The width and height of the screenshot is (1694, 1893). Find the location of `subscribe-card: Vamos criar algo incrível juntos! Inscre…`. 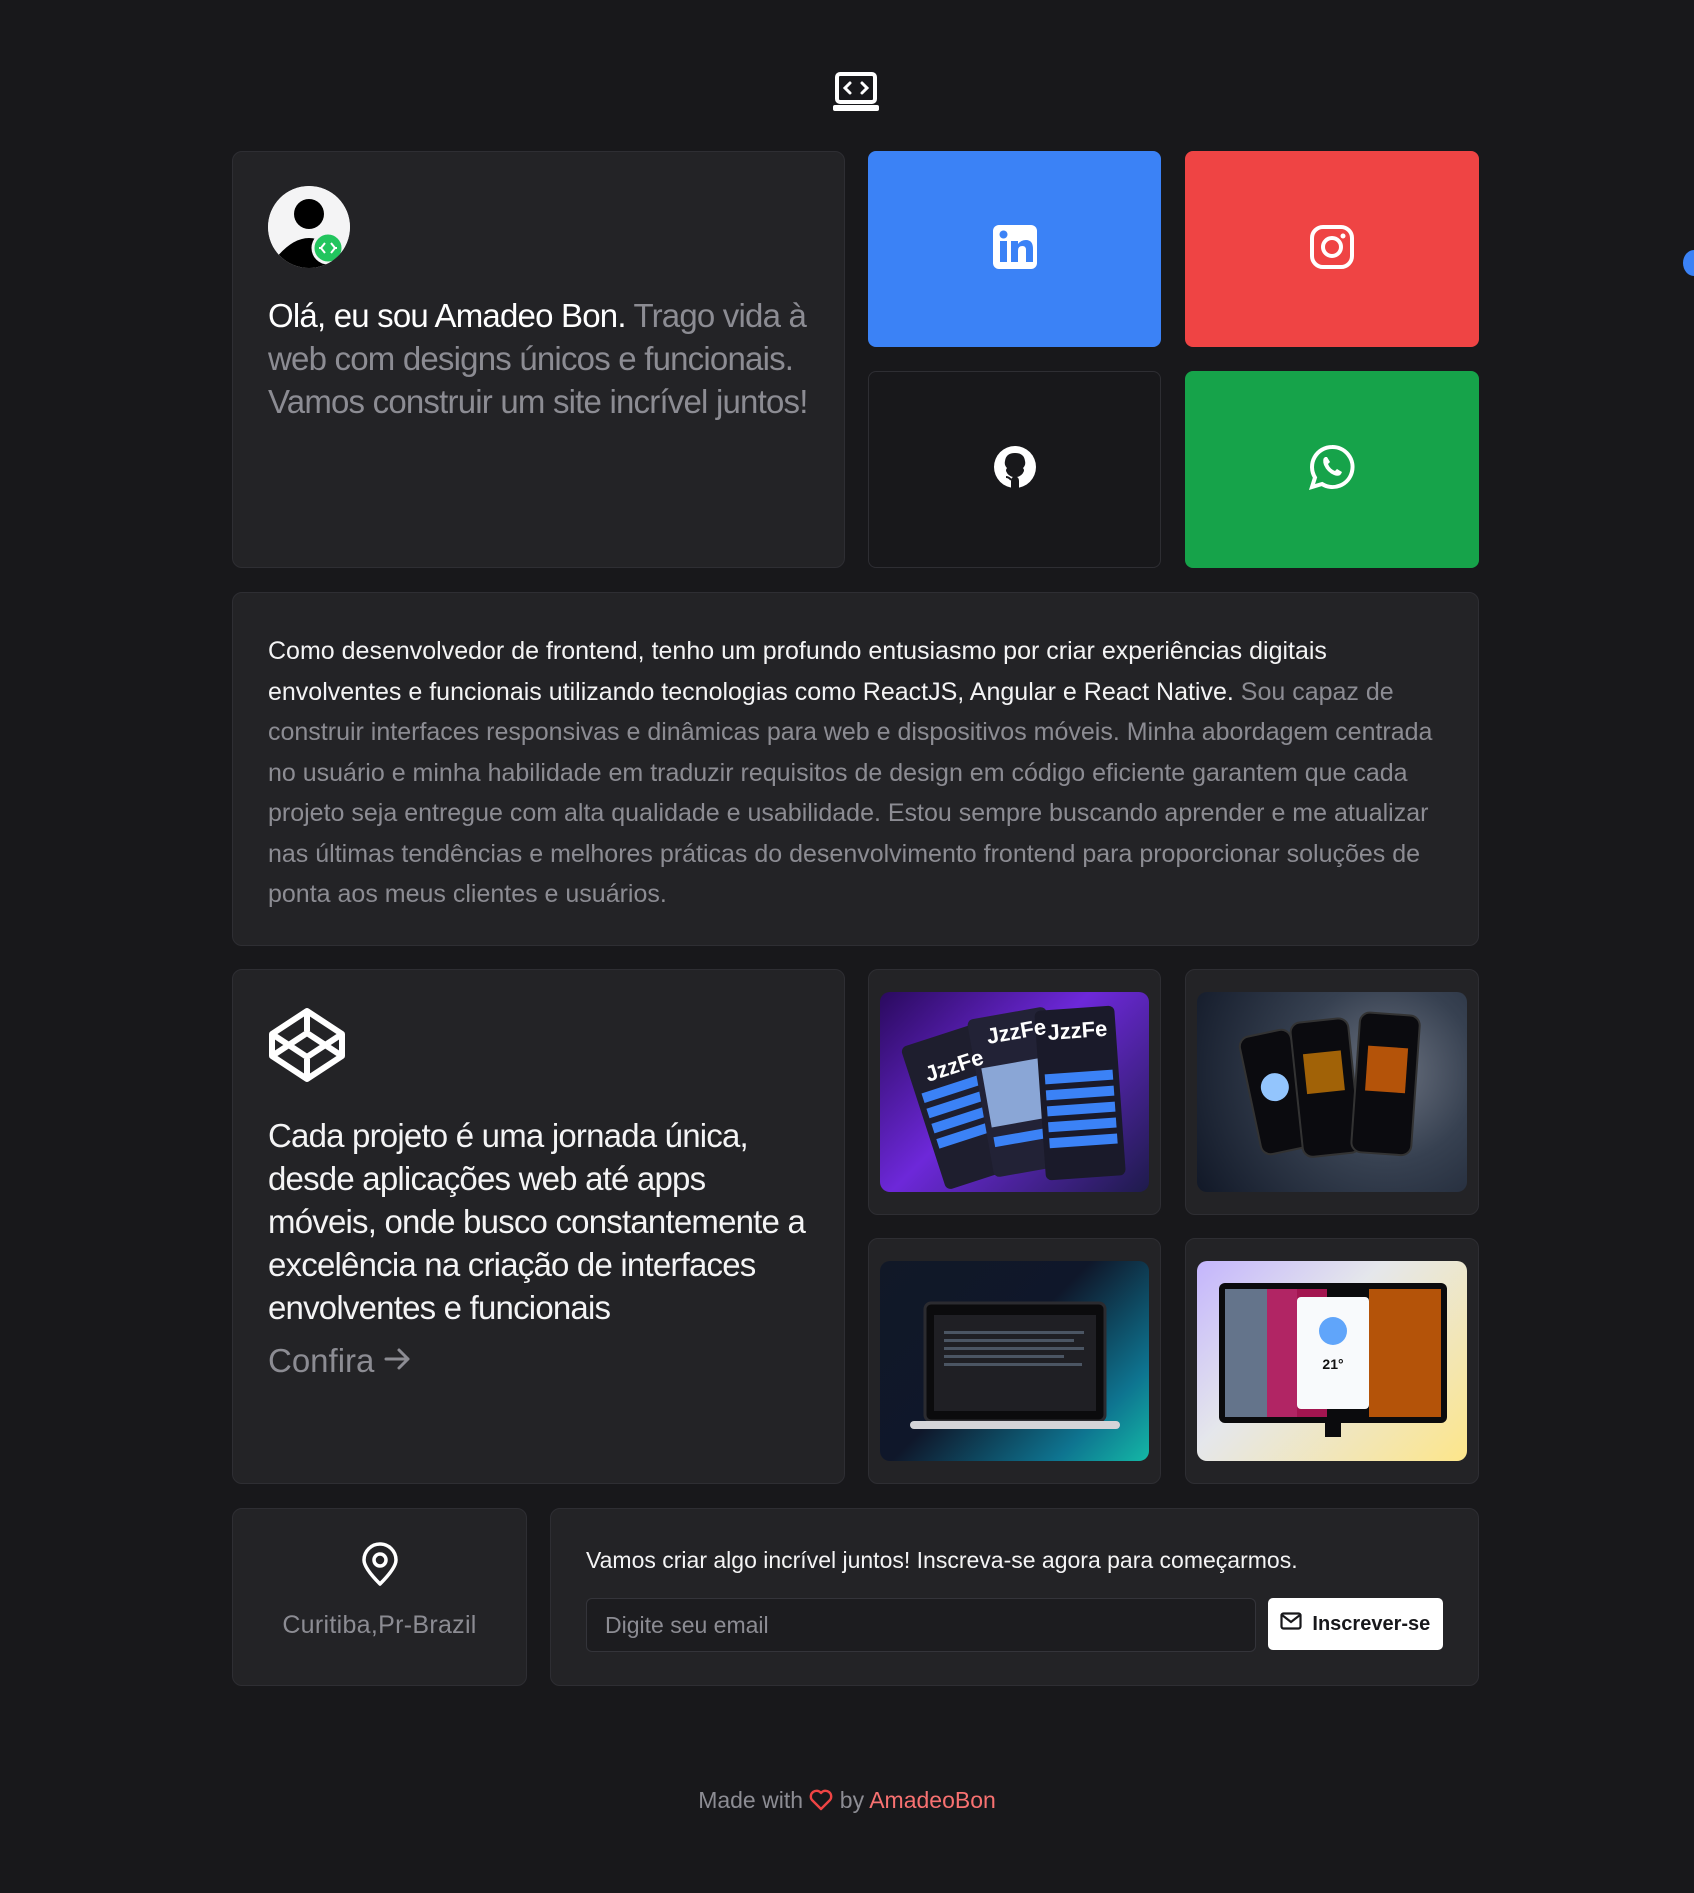

subscribe-card: Vamos criar algo incrível juntos! Inscre… is located at coordinates (1014, 1597).